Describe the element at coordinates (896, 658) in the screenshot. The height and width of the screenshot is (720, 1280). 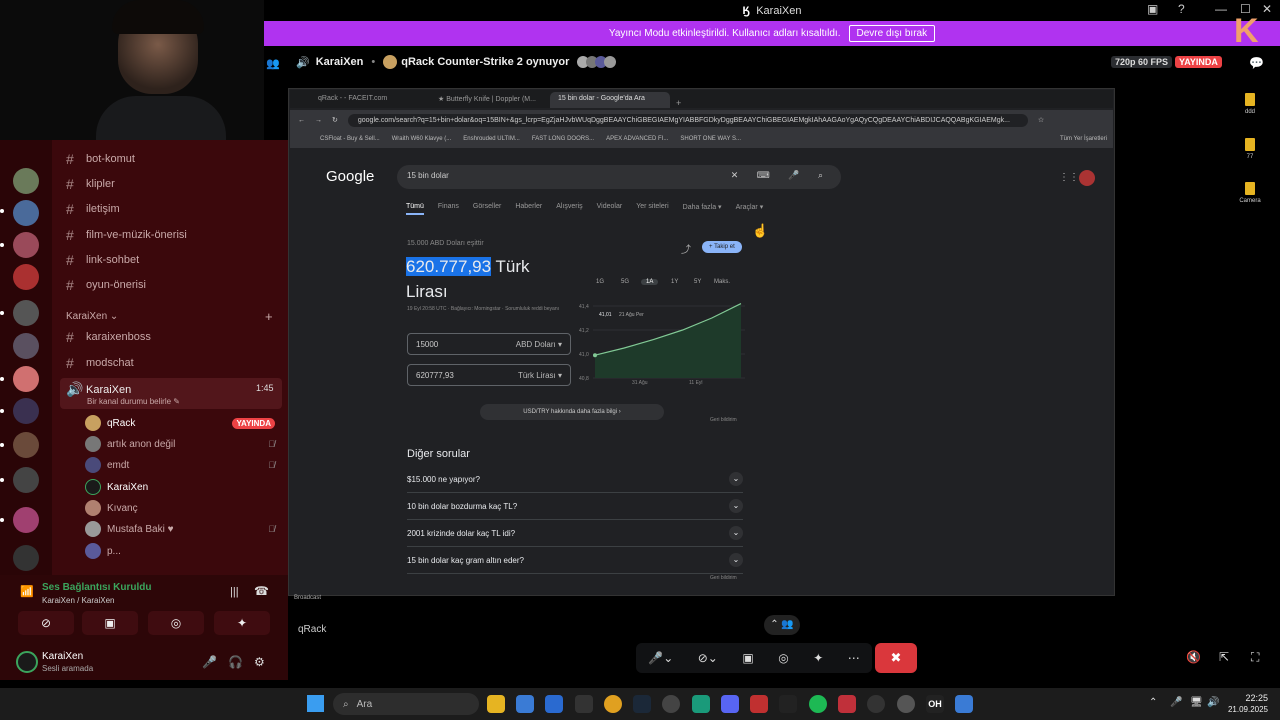
I see `end-stream-button: ✖` at that location.